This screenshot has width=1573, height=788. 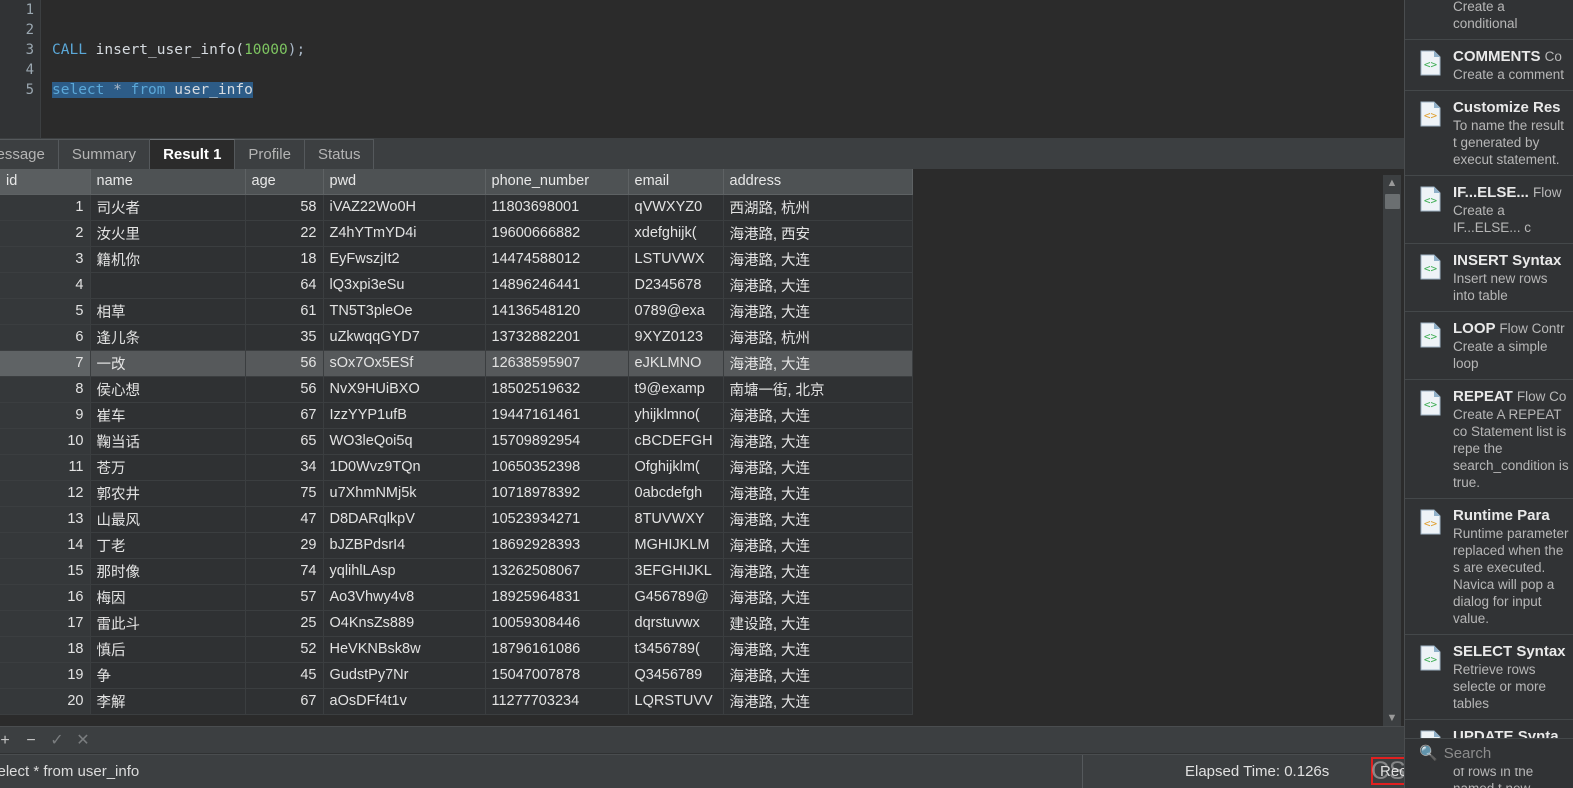 What do you see at coordinates (676, 545) in the screenshot?
I see `cell-email: MGHIJKLM` at bounding box center [676, 545].